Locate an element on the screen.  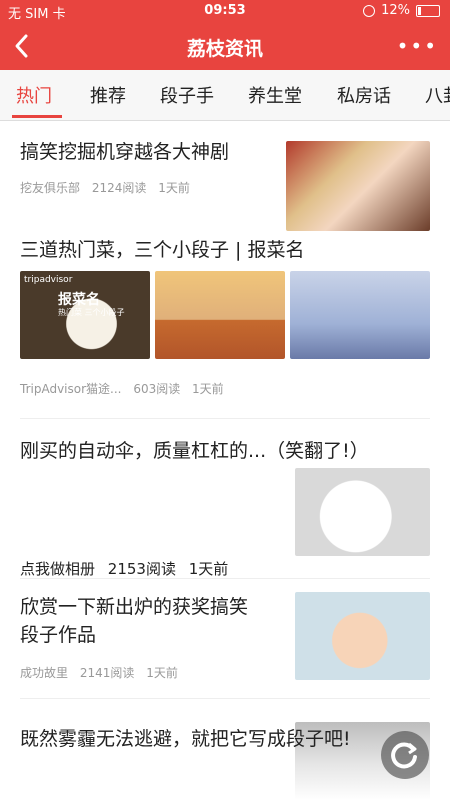
article-meta: 挖友俱乐部 2124阅读 1天前 is located at coordinates (109, 187).